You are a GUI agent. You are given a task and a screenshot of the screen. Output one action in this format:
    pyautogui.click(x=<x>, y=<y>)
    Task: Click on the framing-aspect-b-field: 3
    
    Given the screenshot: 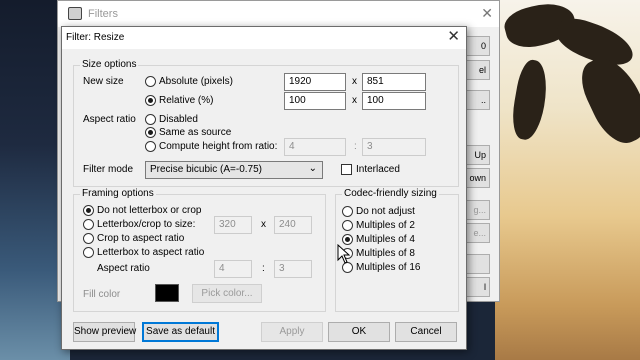 What is the action you would take?
    pyautogui.click(x=293, y=269)
    